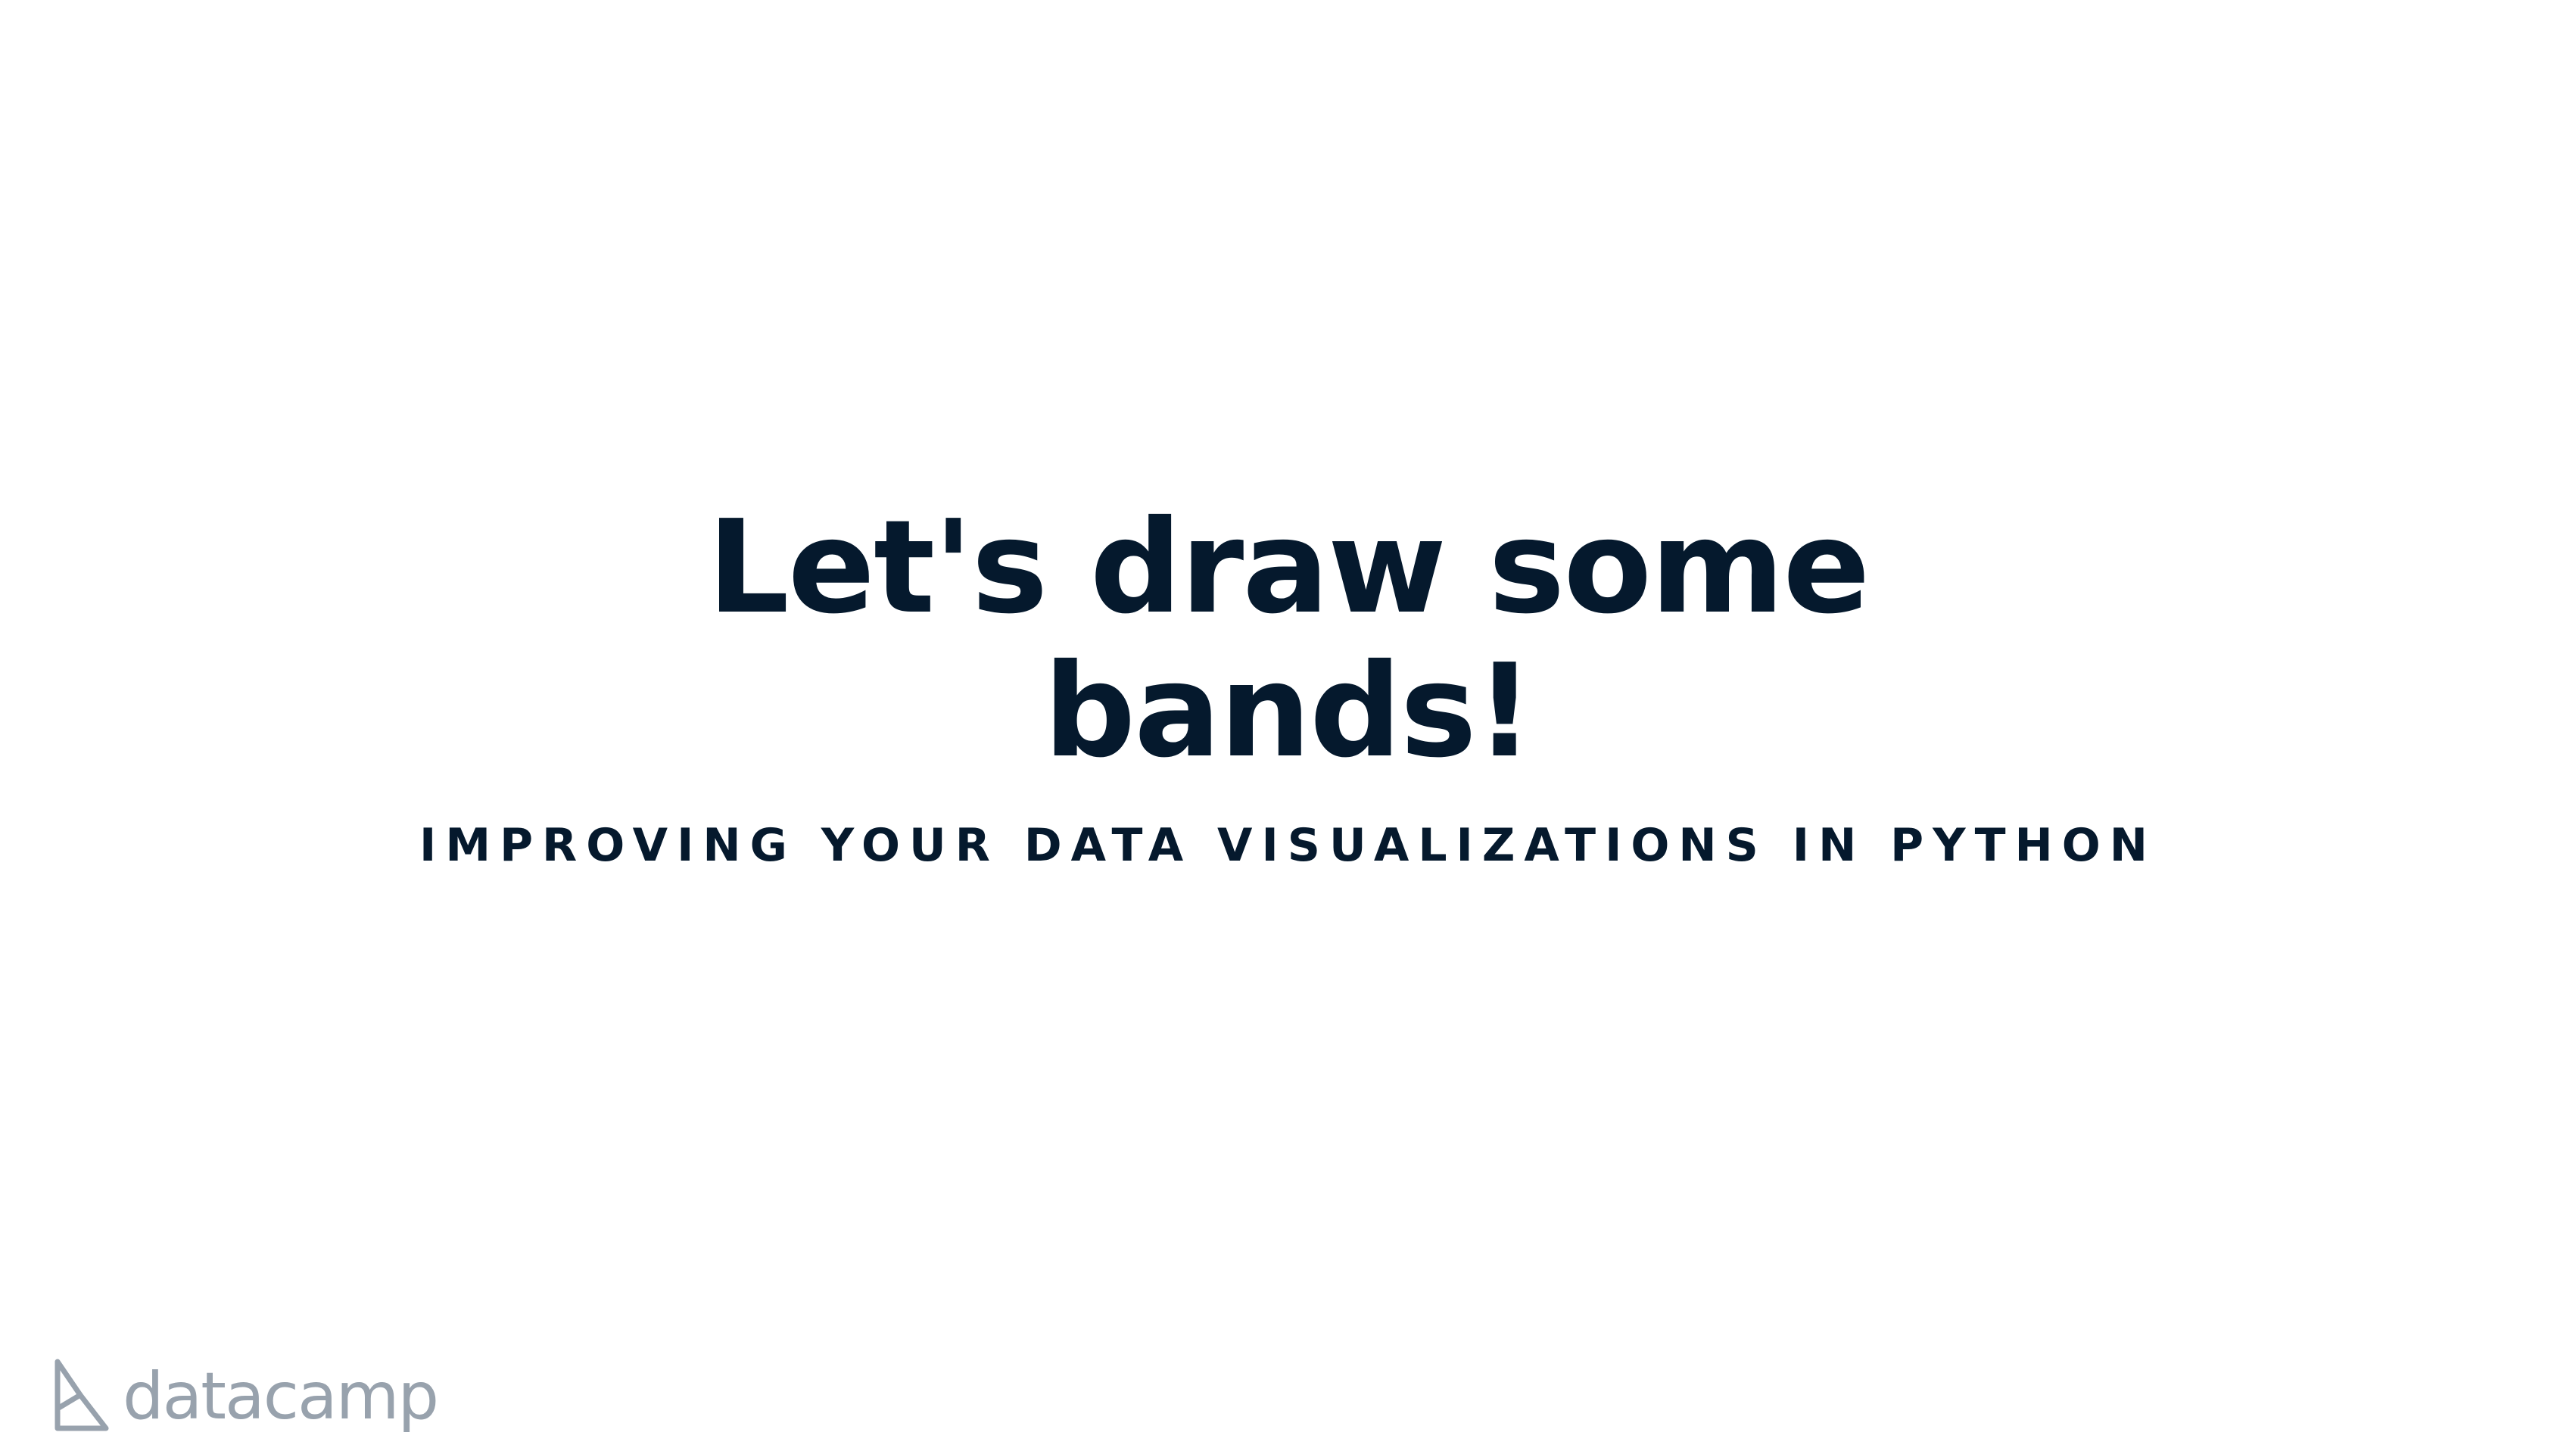 This screenshot has height=1451, width=2576. What do you see at coordinates (1288, 568) in the screenshot?
I see `slide-title-line-1: Let's draw some` at bounding box center [1288, 568].